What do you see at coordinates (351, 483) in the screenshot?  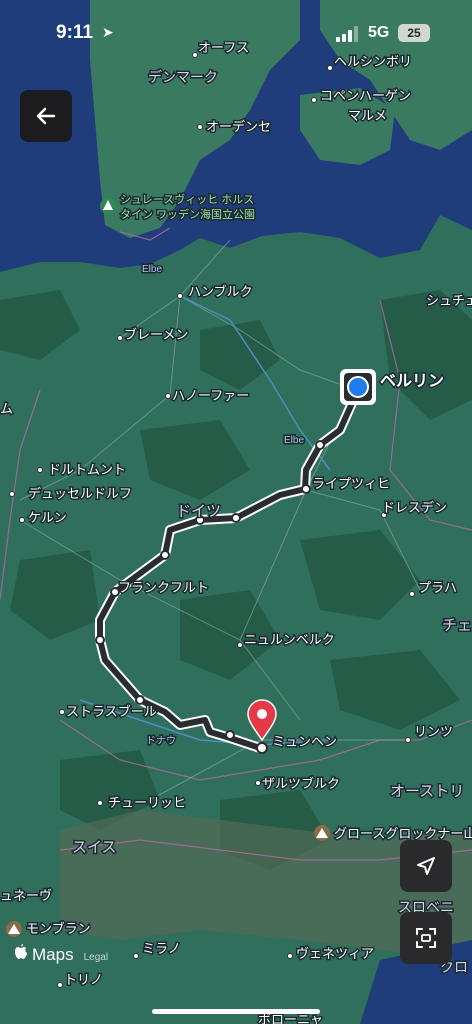 I see `city-label: ライプツィヒ` at bounding box center [351, 483].